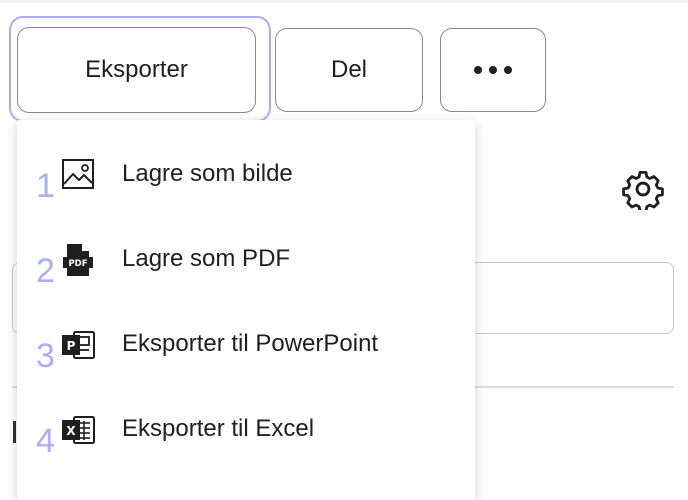  I want to click on more-options-button, so click(493, 70).